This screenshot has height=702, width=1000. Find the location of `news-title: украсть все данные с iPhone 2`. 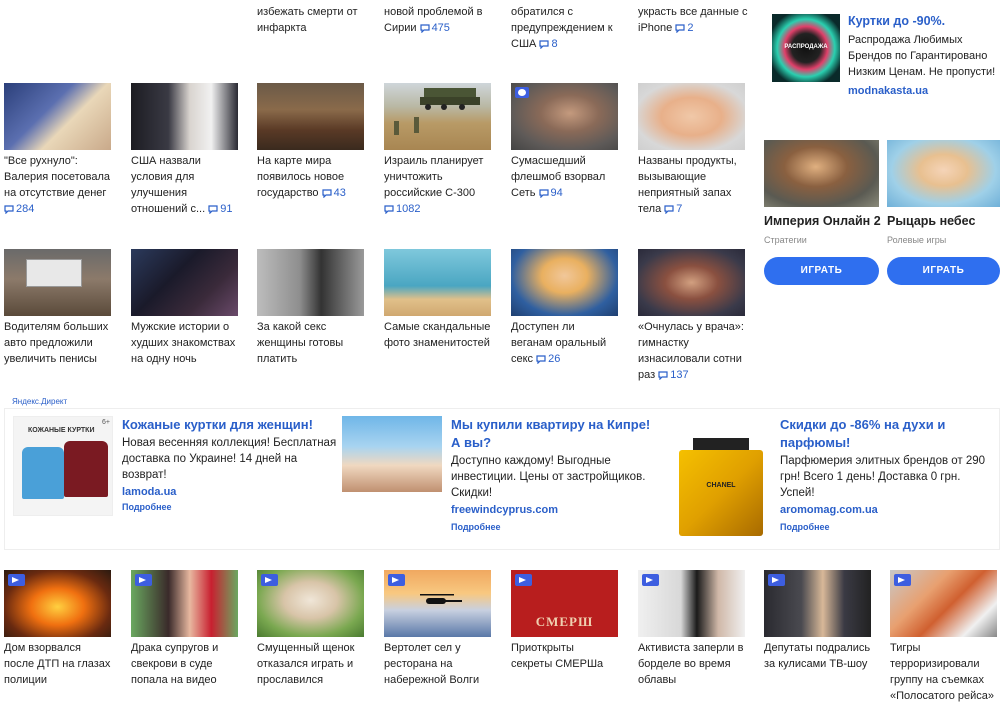

news-title: украсть все данные с iPhone 2 is located at coordinates (693, 20).